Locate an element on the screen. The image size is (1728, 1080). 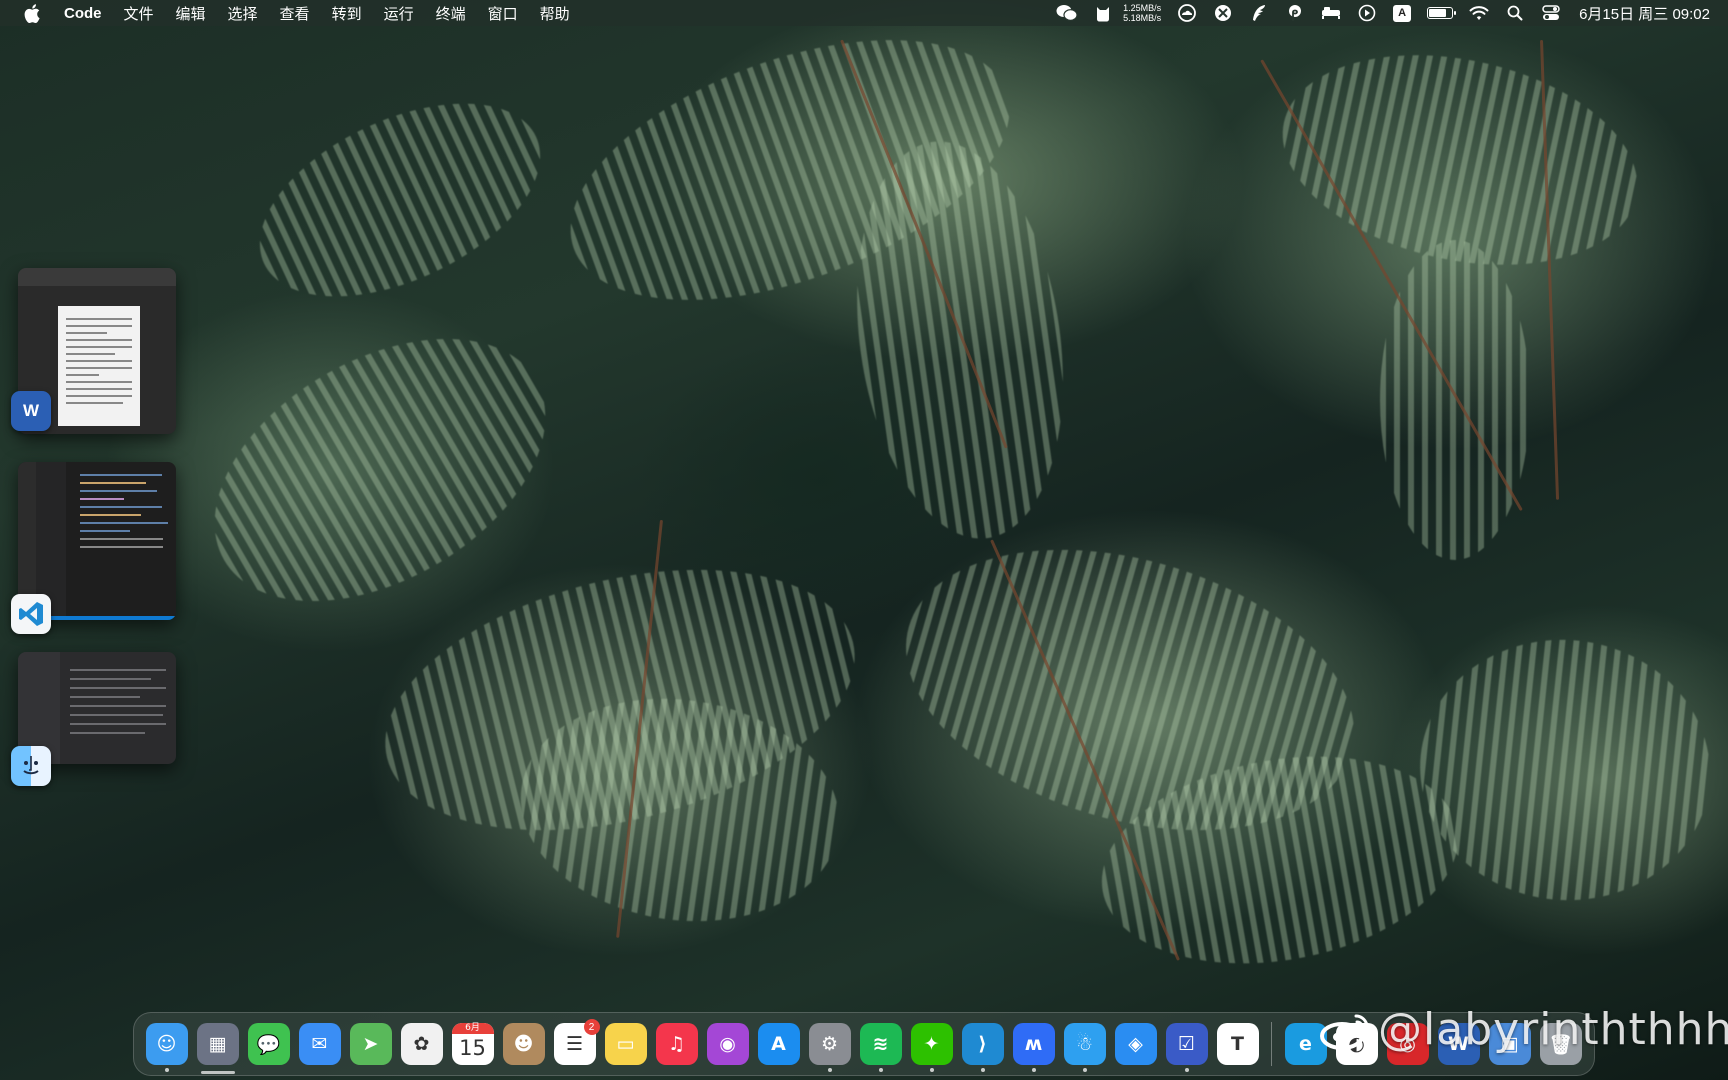
notes-glyph: ▭ is located at coordinates (625, 1044).